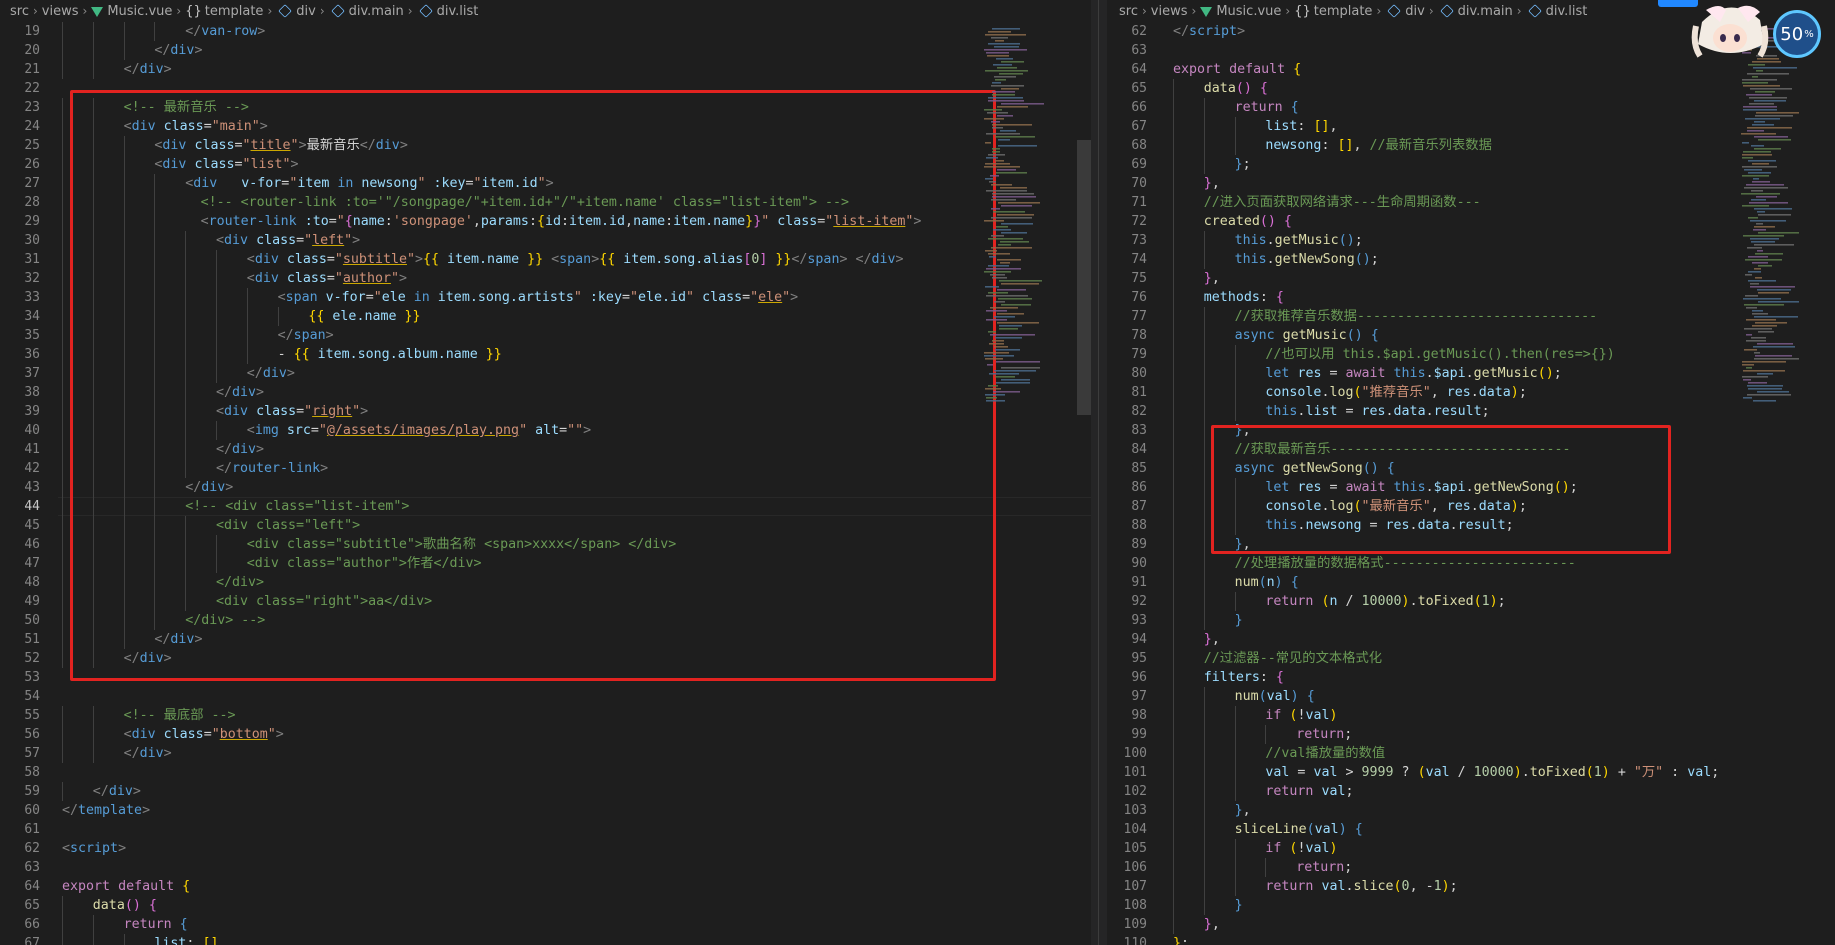 This screenshot has width=1835, height=945. Describe the element at coordinates (545, 563) in the screenshot. I see `code-line: 47 <div class="author">作者</div>` at that location.